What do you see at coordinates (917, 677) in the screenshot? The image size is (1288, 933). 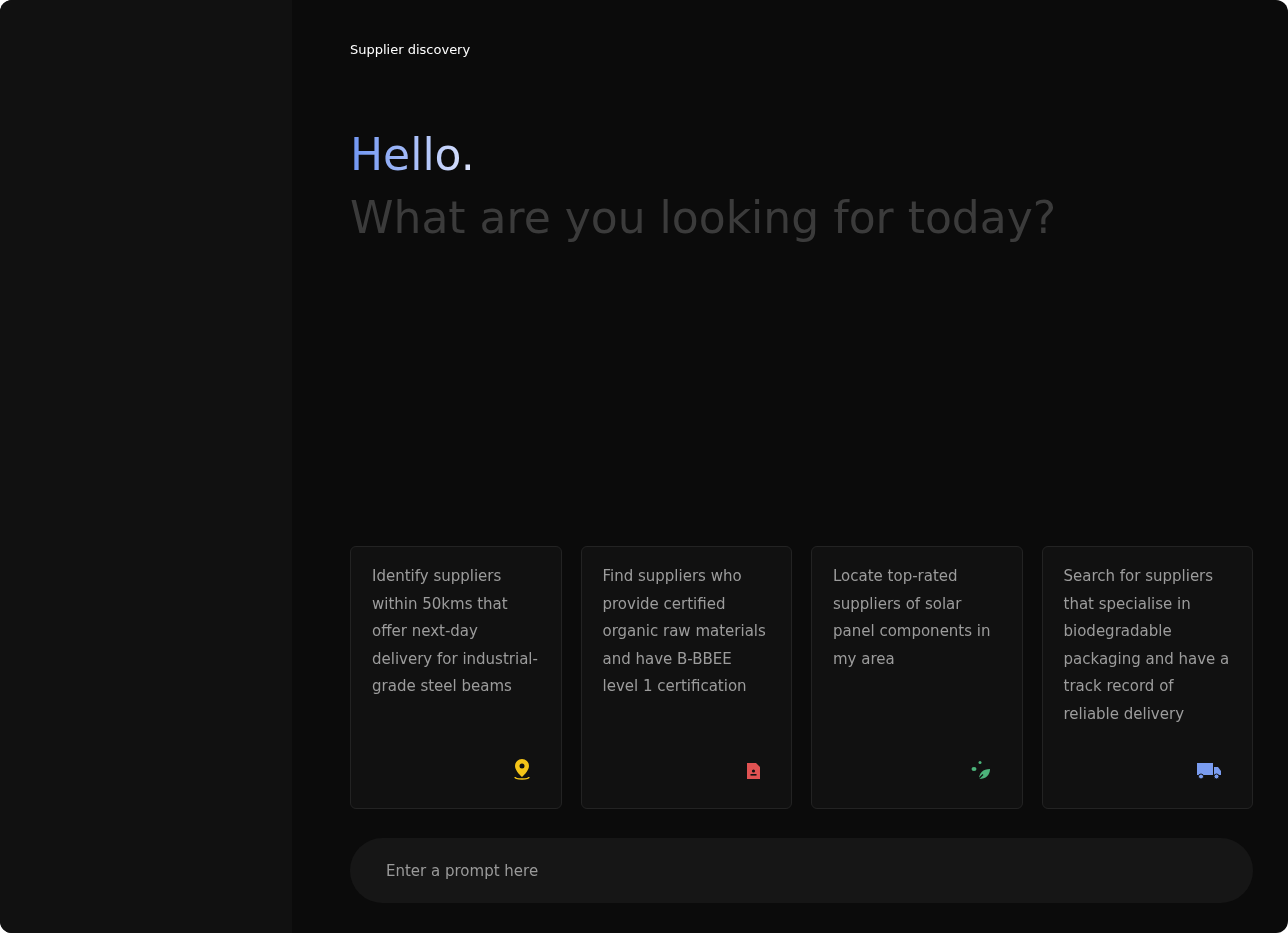 I see `suggestion-card: Locate top-rated suppliers of solar panel components in my area` at bounding box center [917, 677].